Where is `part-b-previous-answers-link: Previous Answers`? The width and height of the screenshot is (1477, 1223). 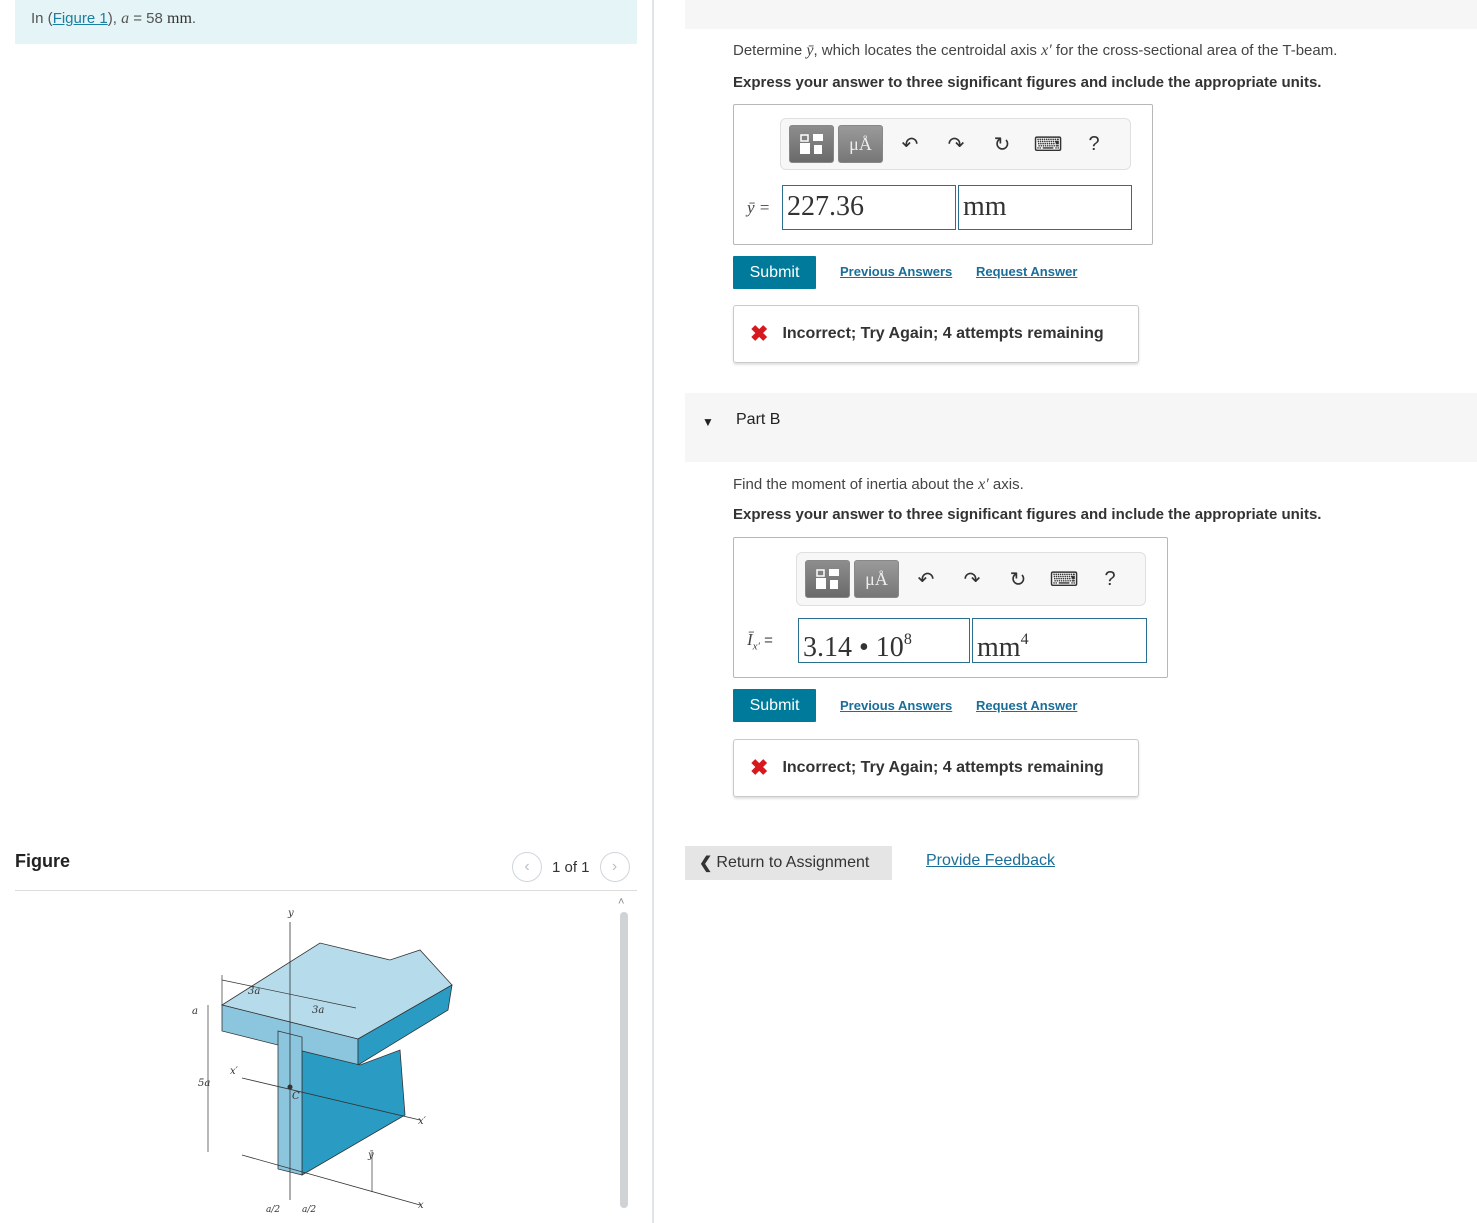
part-b-previous-answers-link: Previous Answers is located at coordinates (896, 705).